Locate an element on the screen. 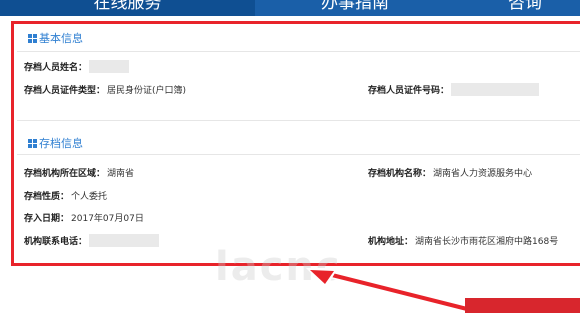 Image resolution: width=580 pixels, height=313 pixels. org-name-value: 湖南省人力资源服务中心 is located at coordinates (483, 174).